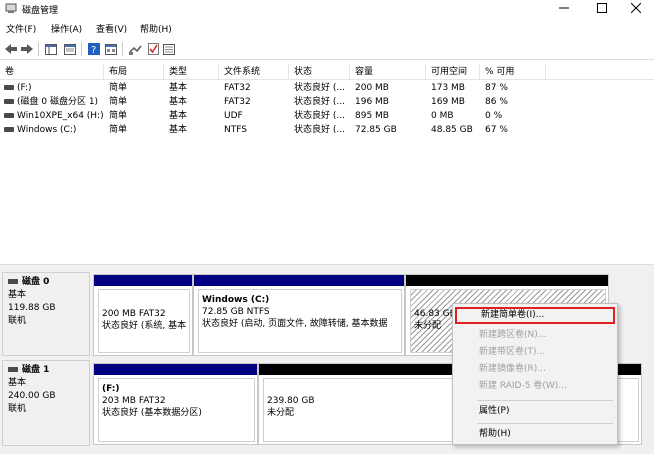 This screenshot has height=454, width=654. What do you see at coordinates (36, 282) in the screenshot?
I see `disk-name: 磁盘 0` at bounding box center [36, 282].